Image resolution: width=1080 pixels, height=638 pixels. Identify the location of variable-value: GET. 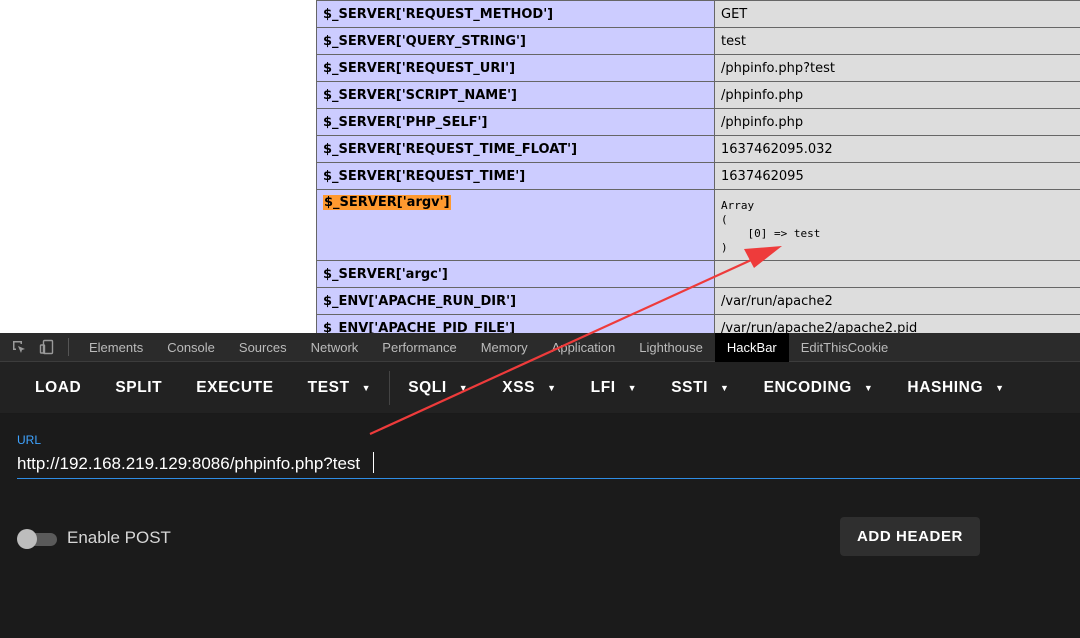
(897, 14).